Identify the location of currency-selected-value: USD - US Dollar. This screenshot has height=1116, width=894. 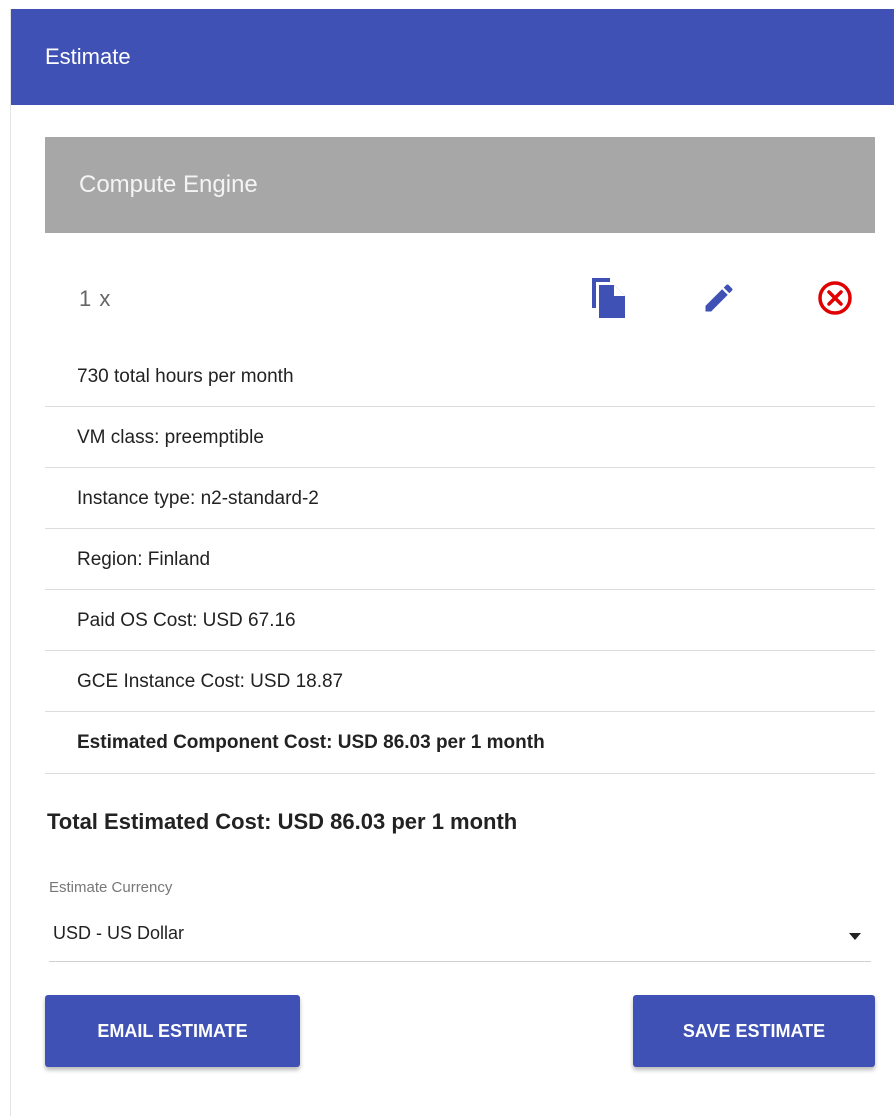
(119, 933).